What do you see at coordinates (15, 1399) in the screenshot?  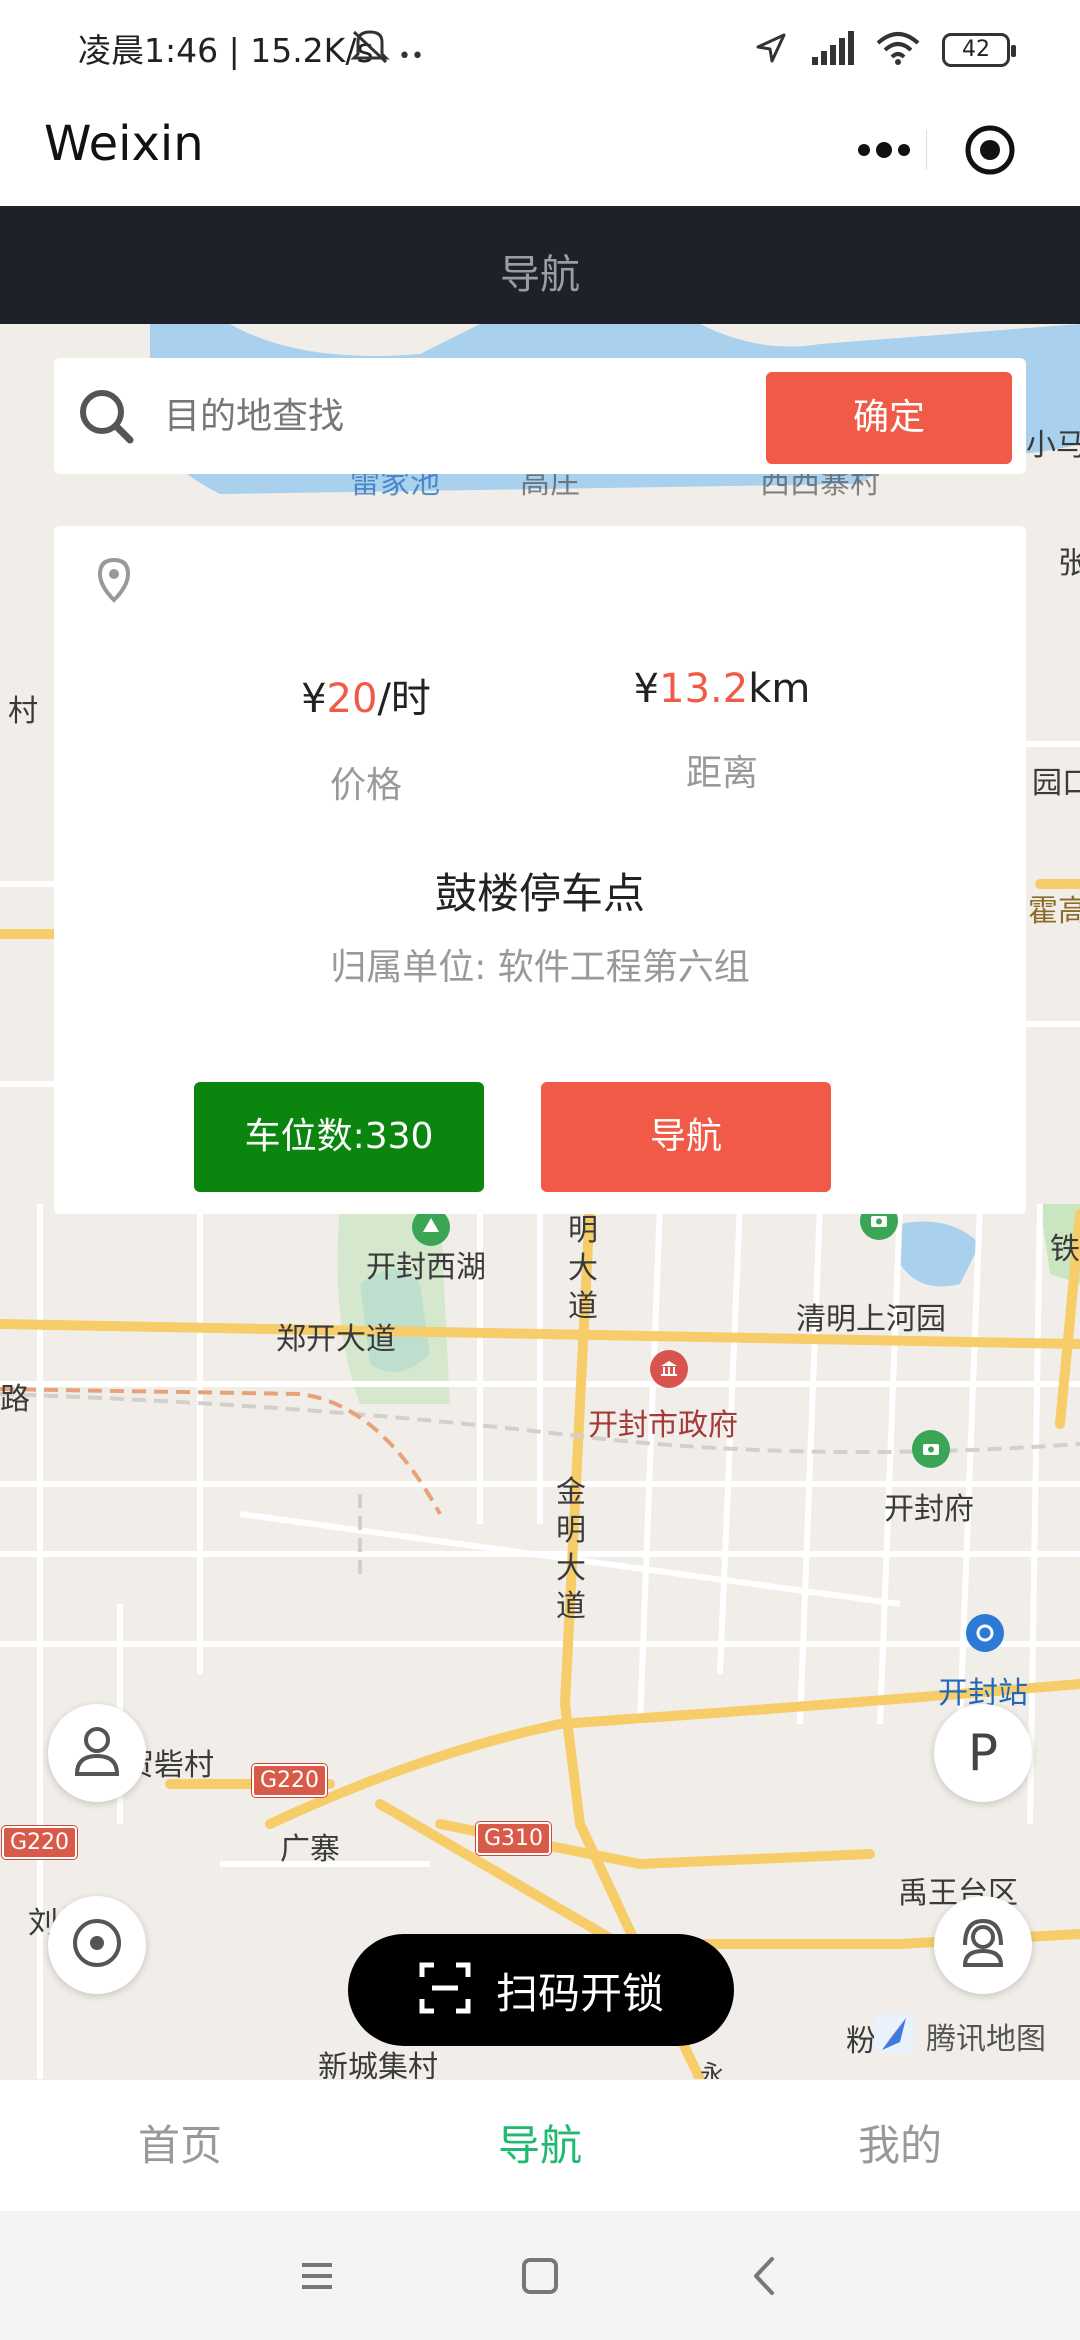 I see `map-label: 路` at bounding box center [15, 1399].